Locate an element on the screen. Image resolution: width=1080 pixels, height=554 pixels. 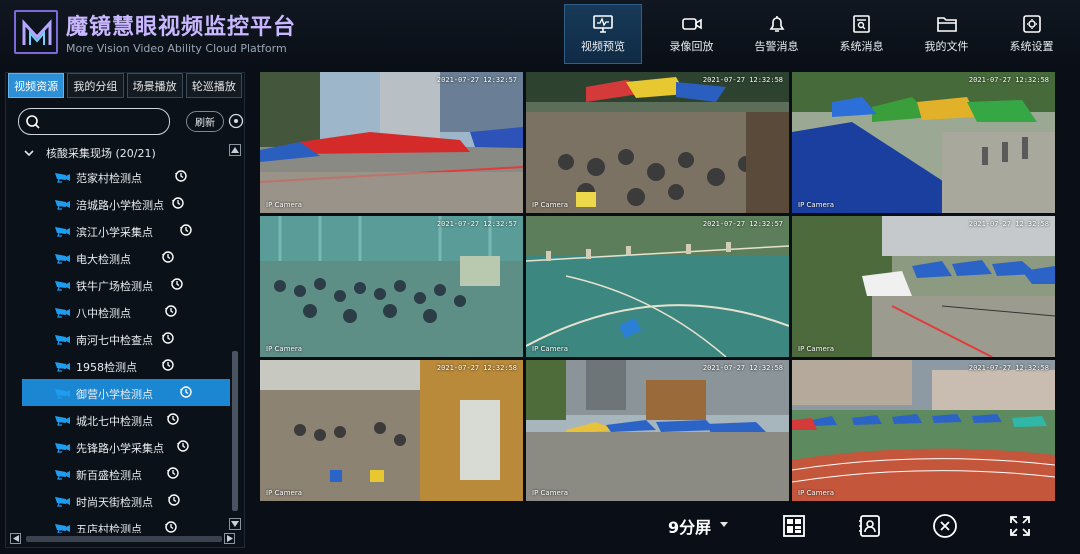
tree-item: 御营小学检测点 is located at coordinates (126, 392).